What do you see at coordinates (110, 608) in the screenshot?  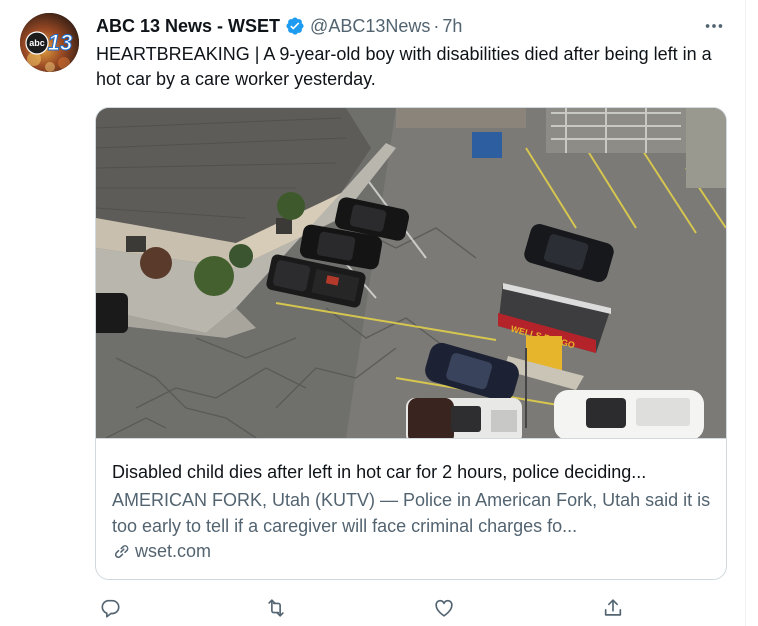 I see `reply-icon` at bounding box center [110, 608].